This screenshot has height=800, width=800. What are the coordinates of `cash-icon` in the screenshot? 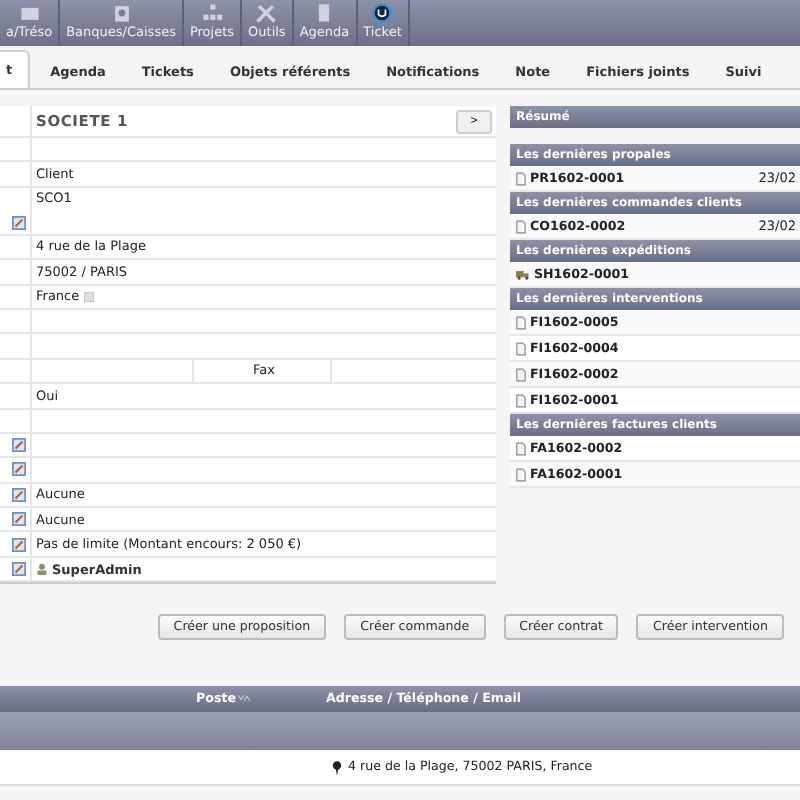 It's located at (29, 13).